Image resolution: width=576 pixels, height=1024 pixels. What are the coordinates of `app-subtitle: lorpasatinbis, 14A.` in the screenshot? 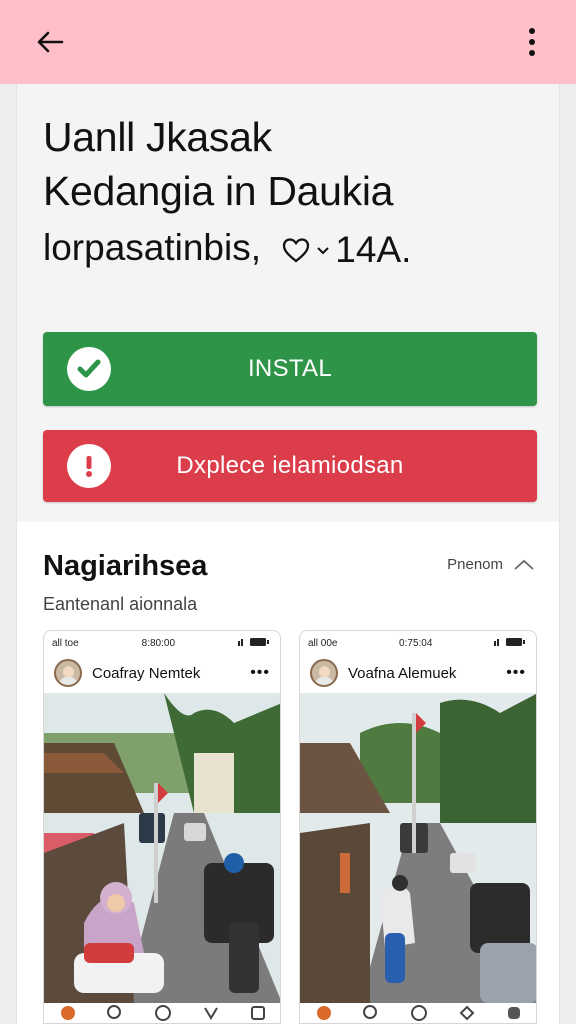 It's located at (288, 249).